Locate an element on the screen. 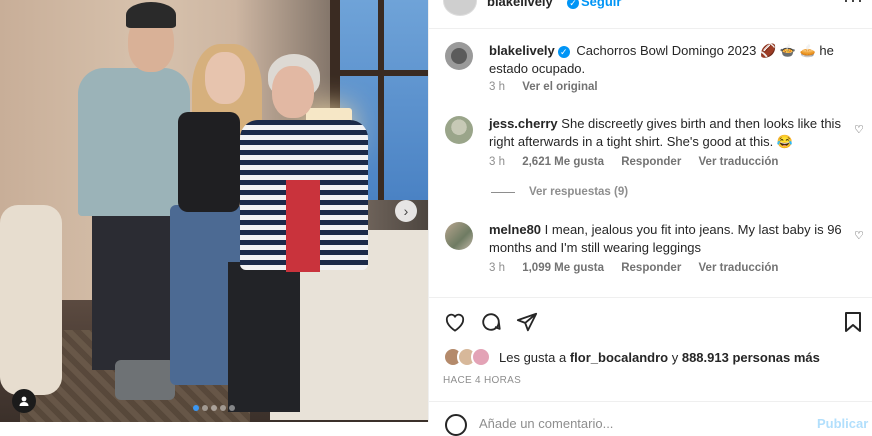  person-1-legs is located at coordinates (132, 290).